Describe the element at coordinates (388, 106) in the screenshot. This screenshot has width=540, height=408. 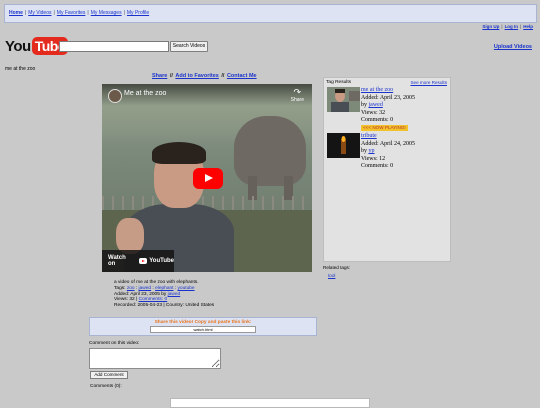
I see `result-by: by jawed` at that location.